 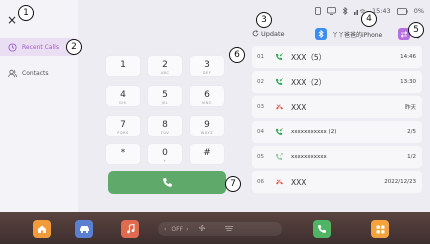 What do you see at coordinates (74, 47) in the screenshot?
I see `annotation-badge-2: 2` at bounding box center [74, 47].